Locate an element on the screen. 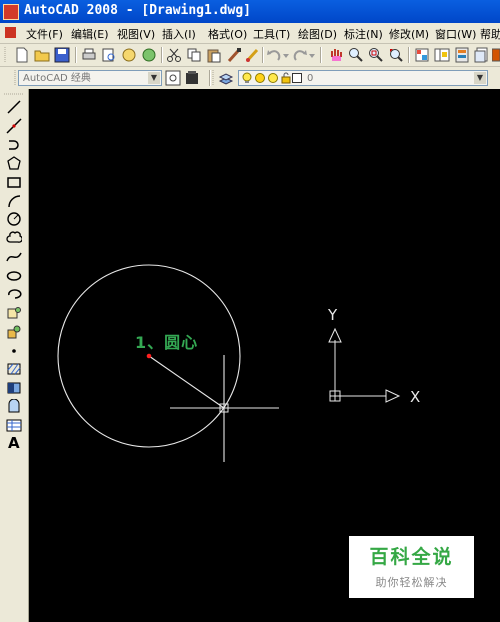 The width and height of the screenshot is (500, 622). spline-icon is located at coordinates (14, 257).